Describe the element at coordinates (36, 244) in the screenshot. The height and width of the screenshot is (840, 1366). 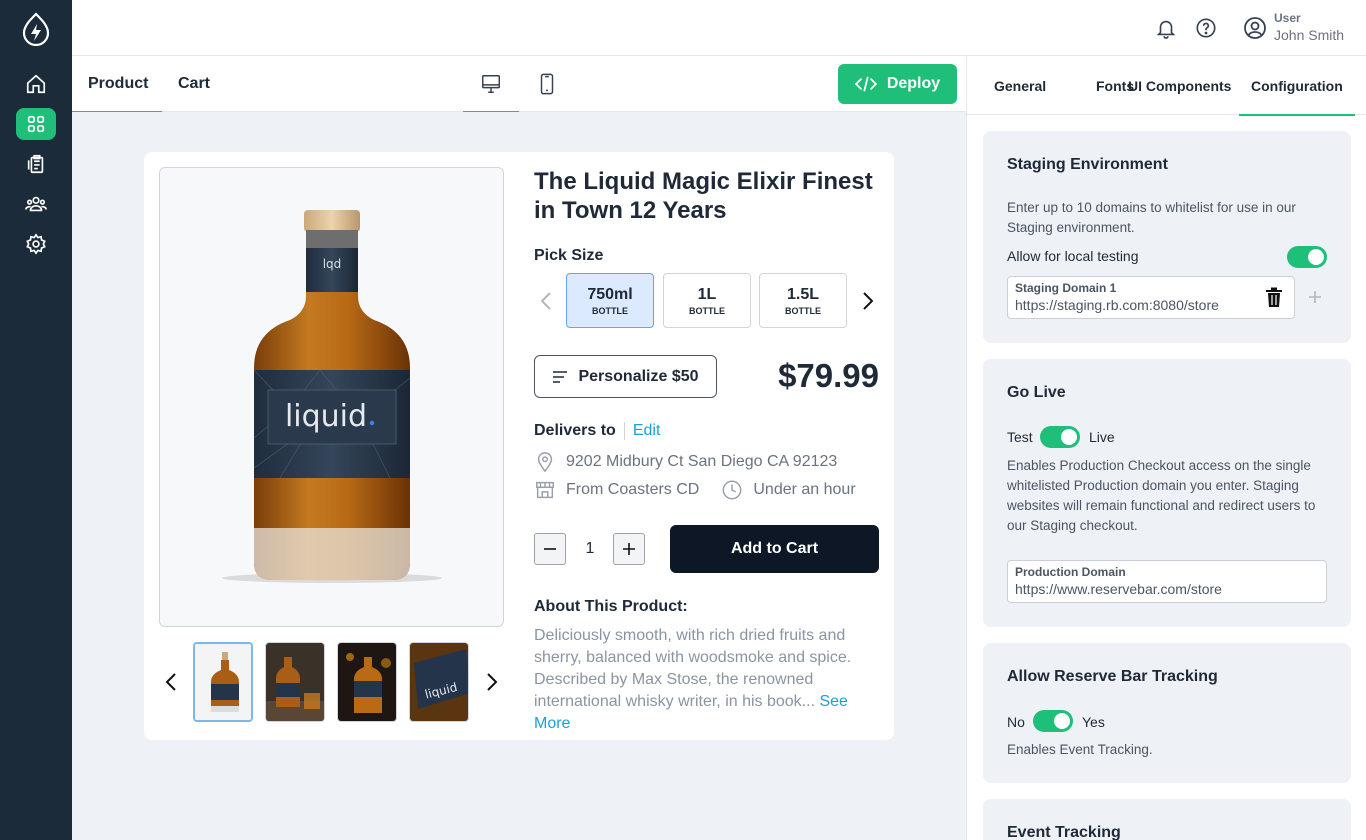
I see `settings-gear-icon` at that location.